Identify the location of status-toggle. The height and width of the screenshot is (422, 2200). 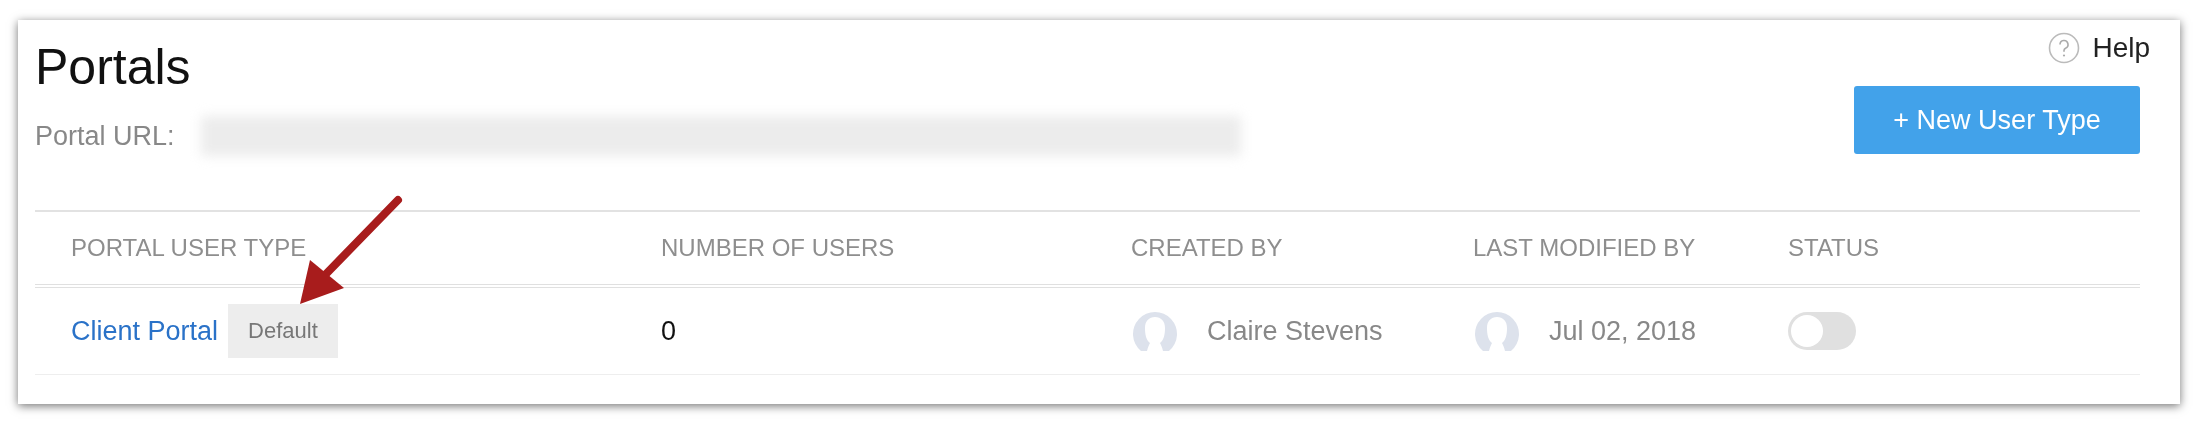
(1822, 331).